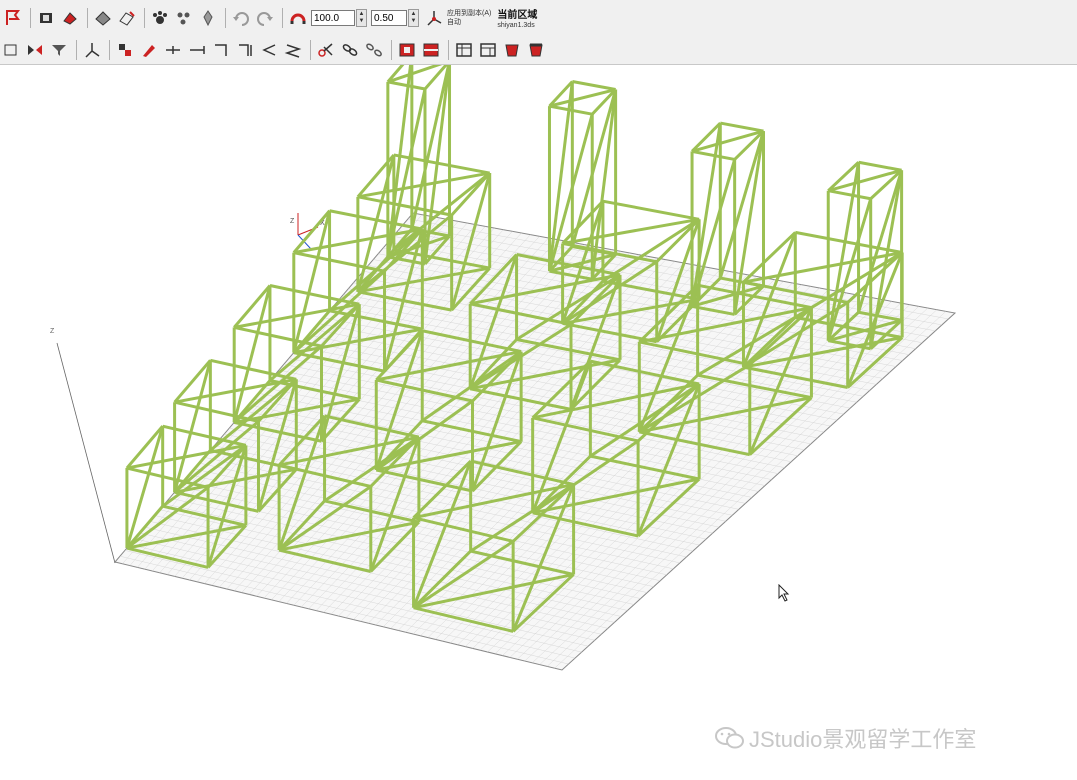  I want to click on unlink-icon, so click(374, 50).